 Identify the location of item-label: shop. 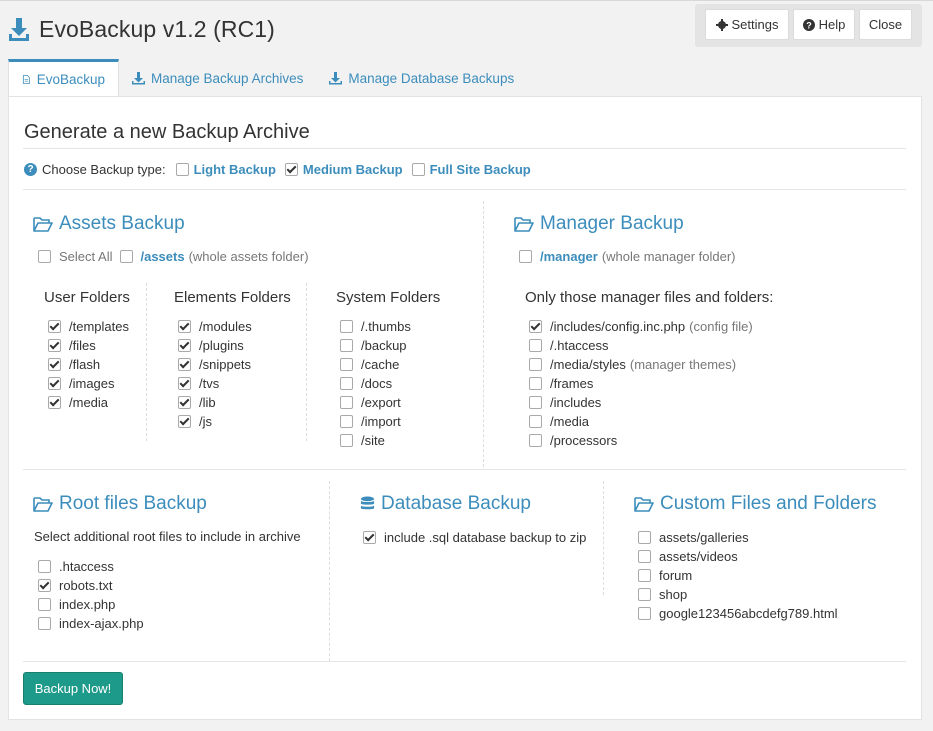
(673, 594).